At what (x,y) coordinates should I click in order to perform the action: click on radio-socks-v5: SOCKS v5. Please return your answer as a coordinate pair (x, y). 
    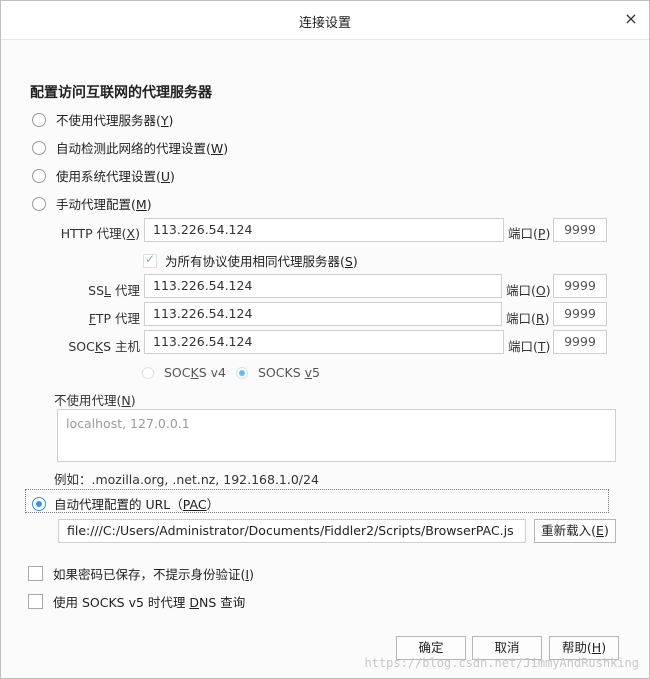
    Looking at the image, I should click on (278, 372).